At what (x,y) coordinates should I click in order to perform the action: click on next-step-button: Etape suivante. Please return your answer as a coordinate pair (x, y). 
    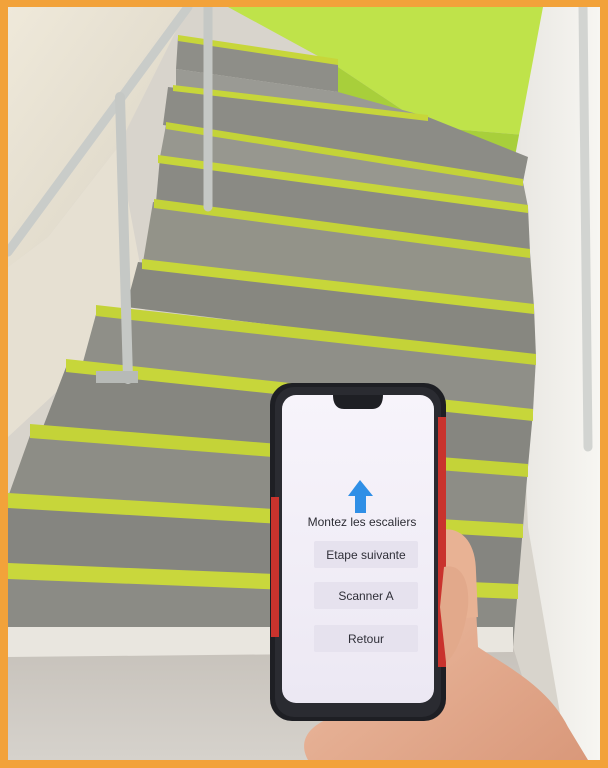
    Looking at the image, I should click on (366, 554).